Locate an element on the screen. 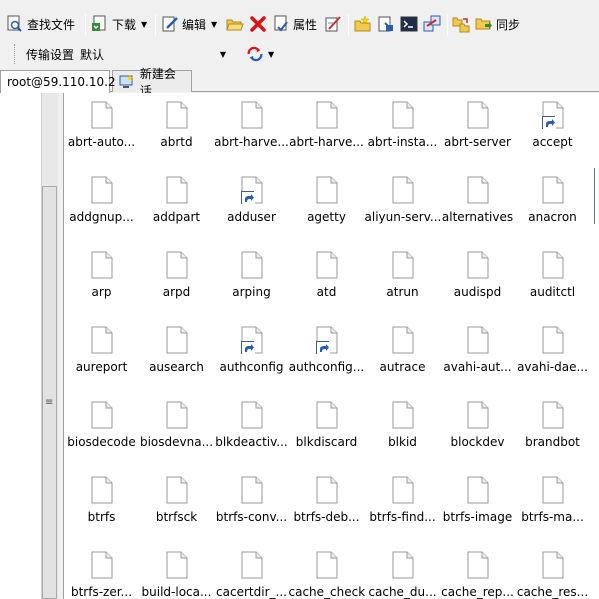 The image size is (599, 599). file-item: authconfig is located at coordinates (251, 361).